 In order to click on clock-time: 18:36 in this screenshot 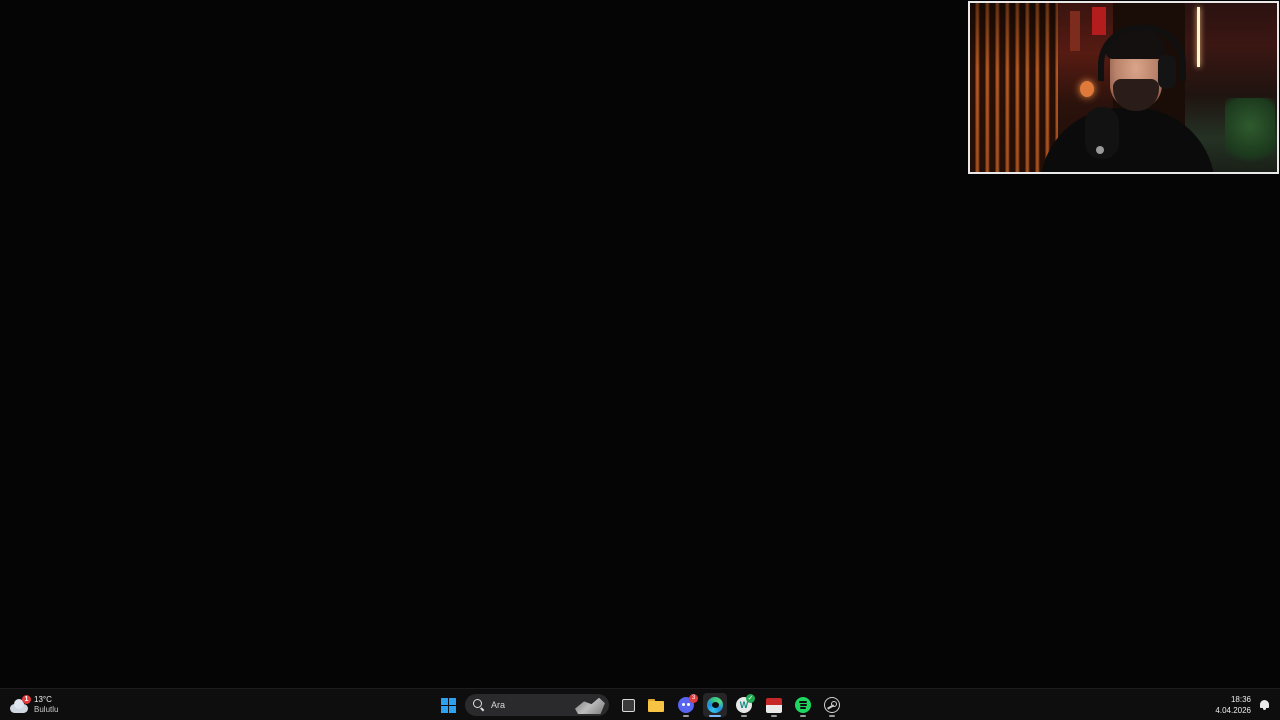, I will do `click(1240, 699)`.